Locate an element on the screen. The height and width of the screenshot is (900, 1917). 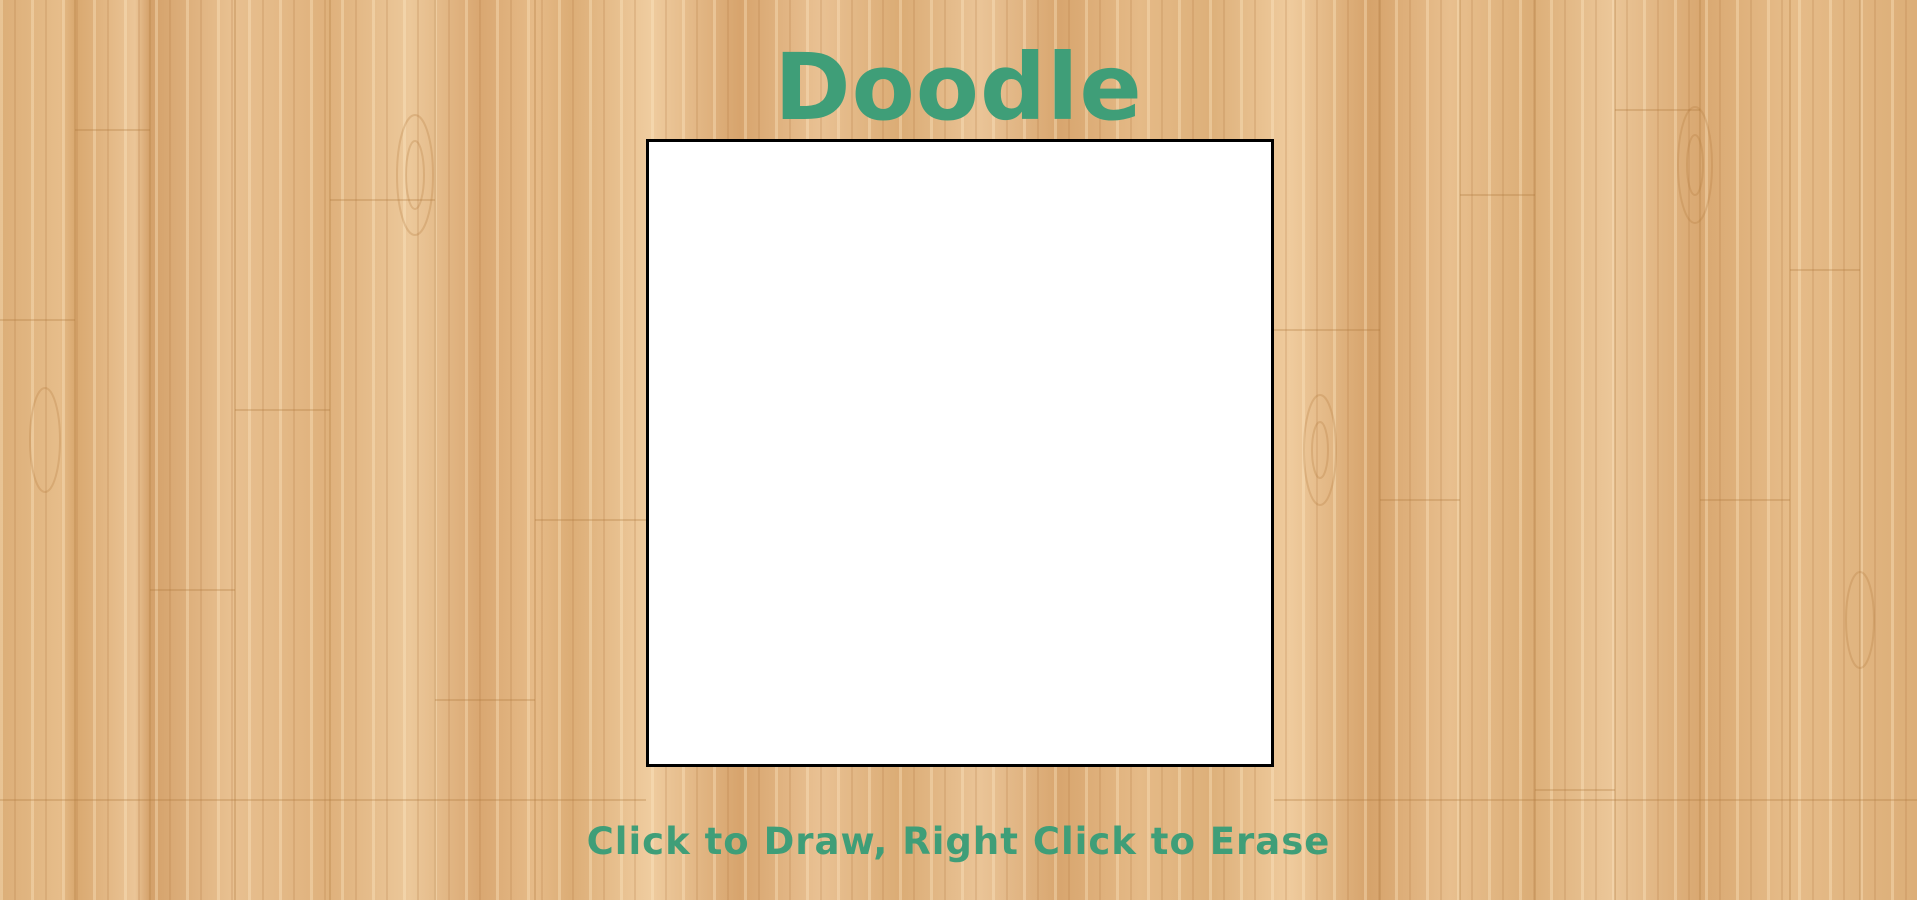
instructions-text: Click to Draw, Right Click to Erase is located at coordinates (958, 841).